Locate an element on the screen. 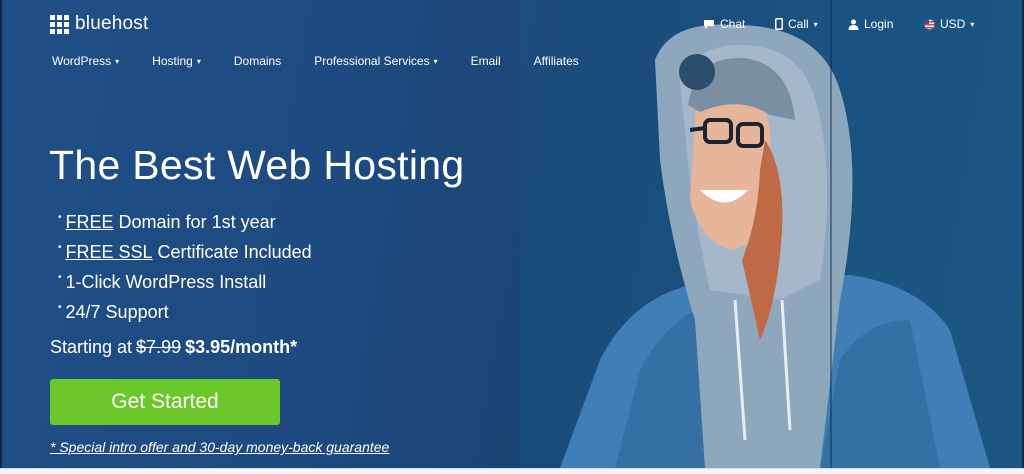 This screenshot has width=1024, height=474. currency-dropdown: USD ▾ is located at coordinates (949, 24).